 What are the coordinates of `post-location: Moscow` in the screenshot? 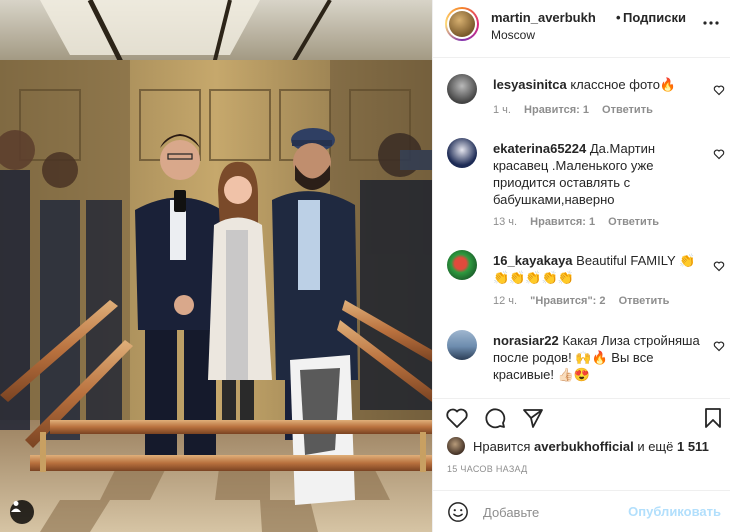 It's located at (513, 35).